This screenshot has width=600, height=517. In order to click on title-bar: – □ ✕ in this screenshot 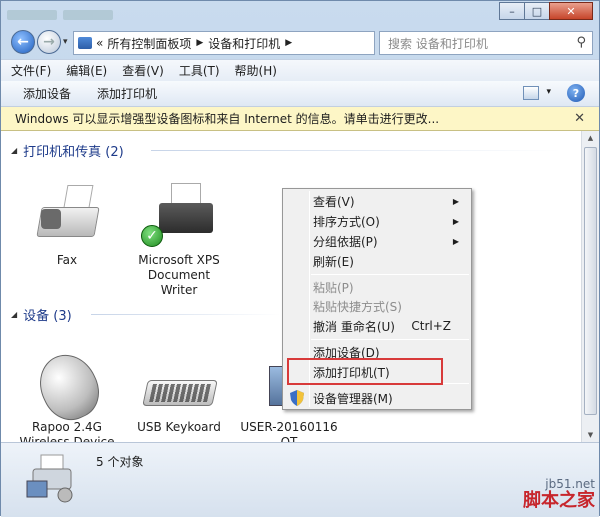, I will do `click(300, 14)`.